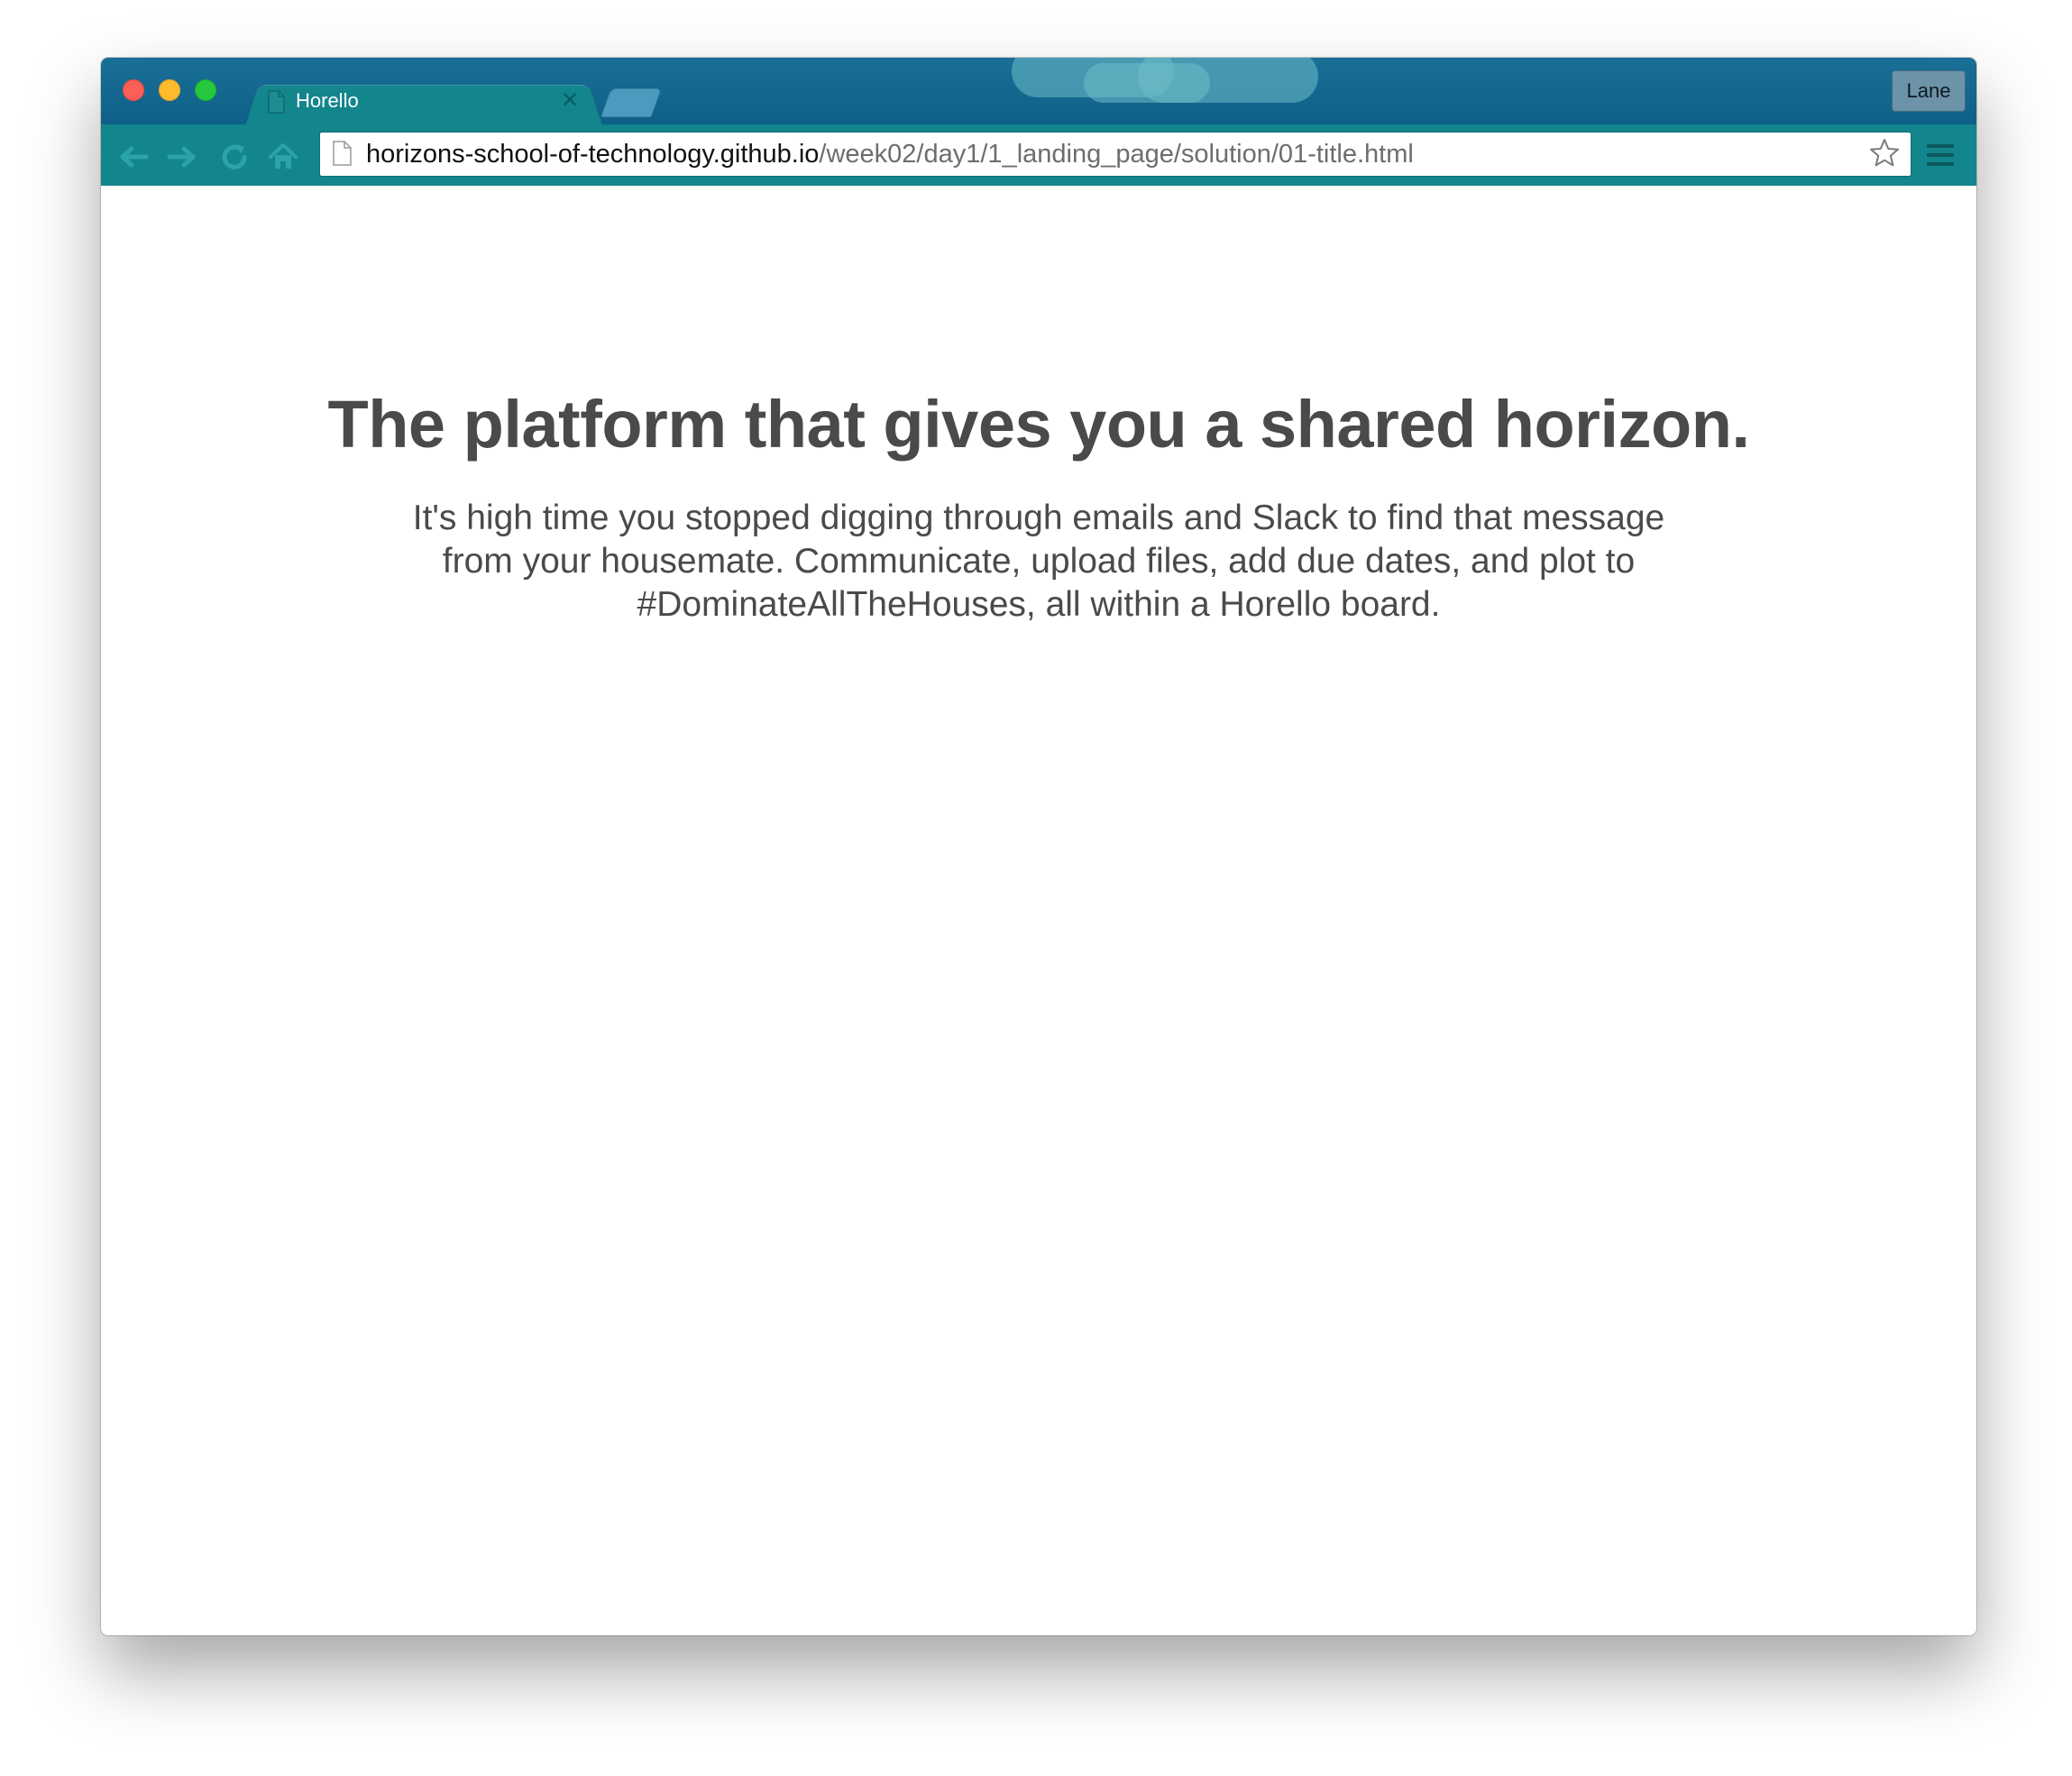 The height and width of the screenshot is (1776, 2072). Describe the element at coordinates (283, 157) in the screenshot. I see `home-icon` at that location.